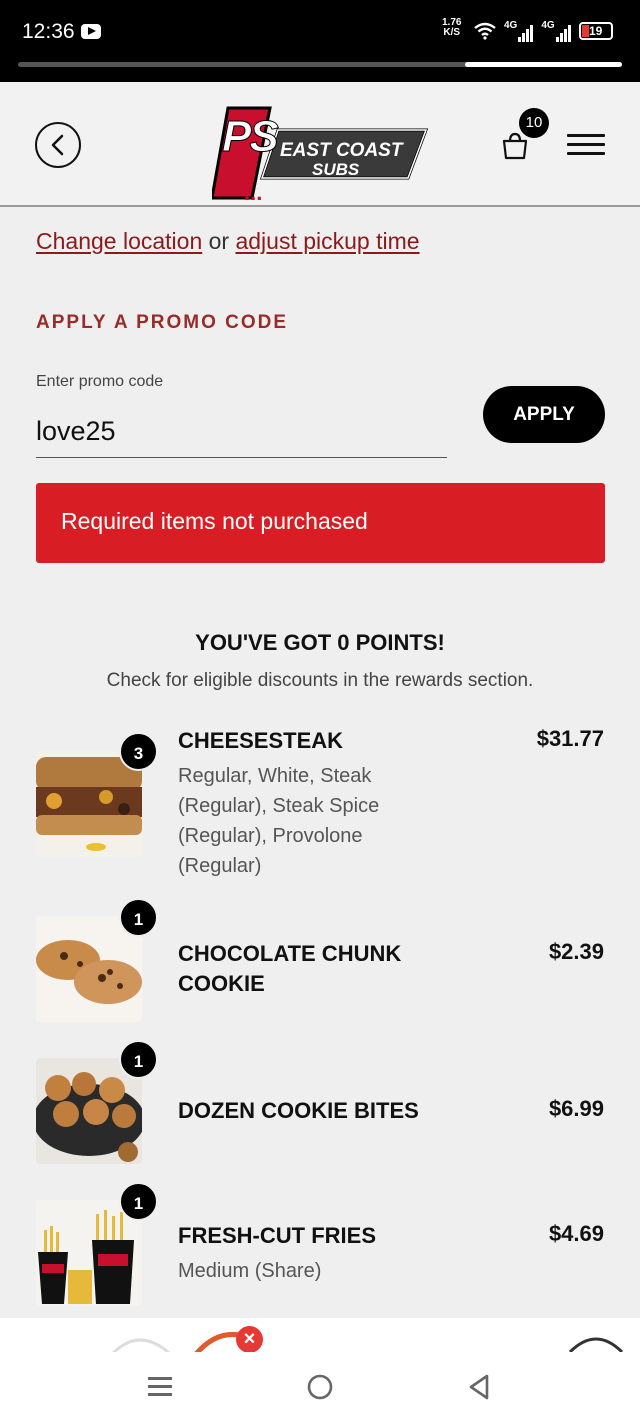  What do you see at coordinates (341, 150) in the screenshot?
I see `logo-line1: EAST COAST` at bounding box center [341, 150].